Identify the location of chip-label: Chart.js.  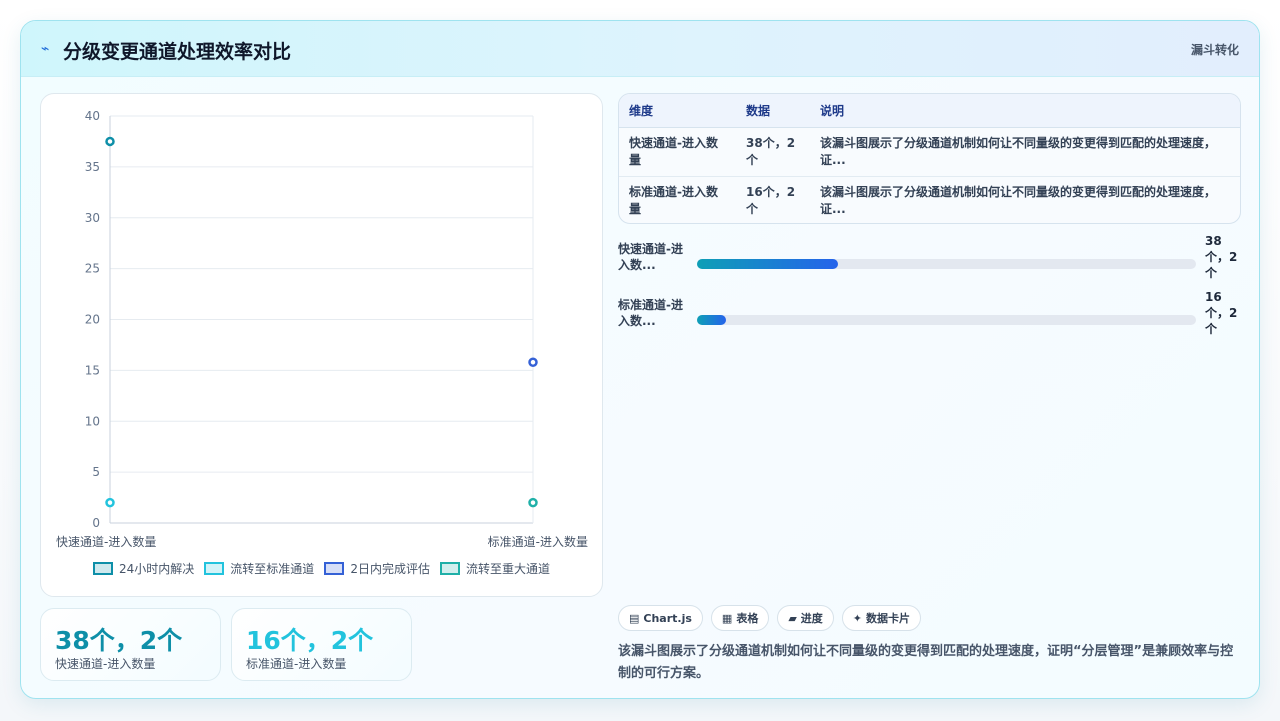
(667, 618).